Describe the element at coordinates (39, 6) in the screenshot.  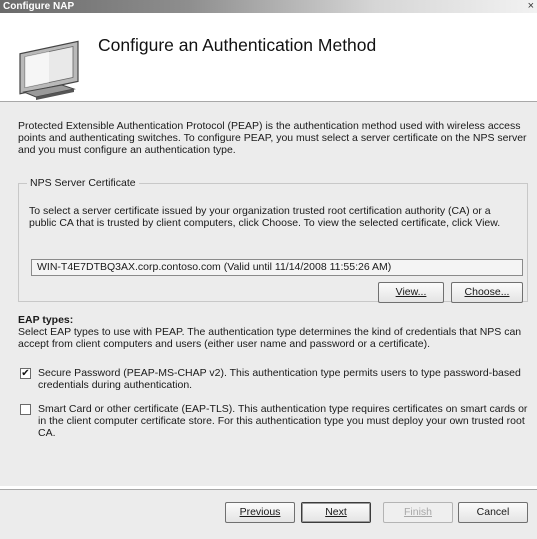
I see `window-title: Configure NAP` at that location.